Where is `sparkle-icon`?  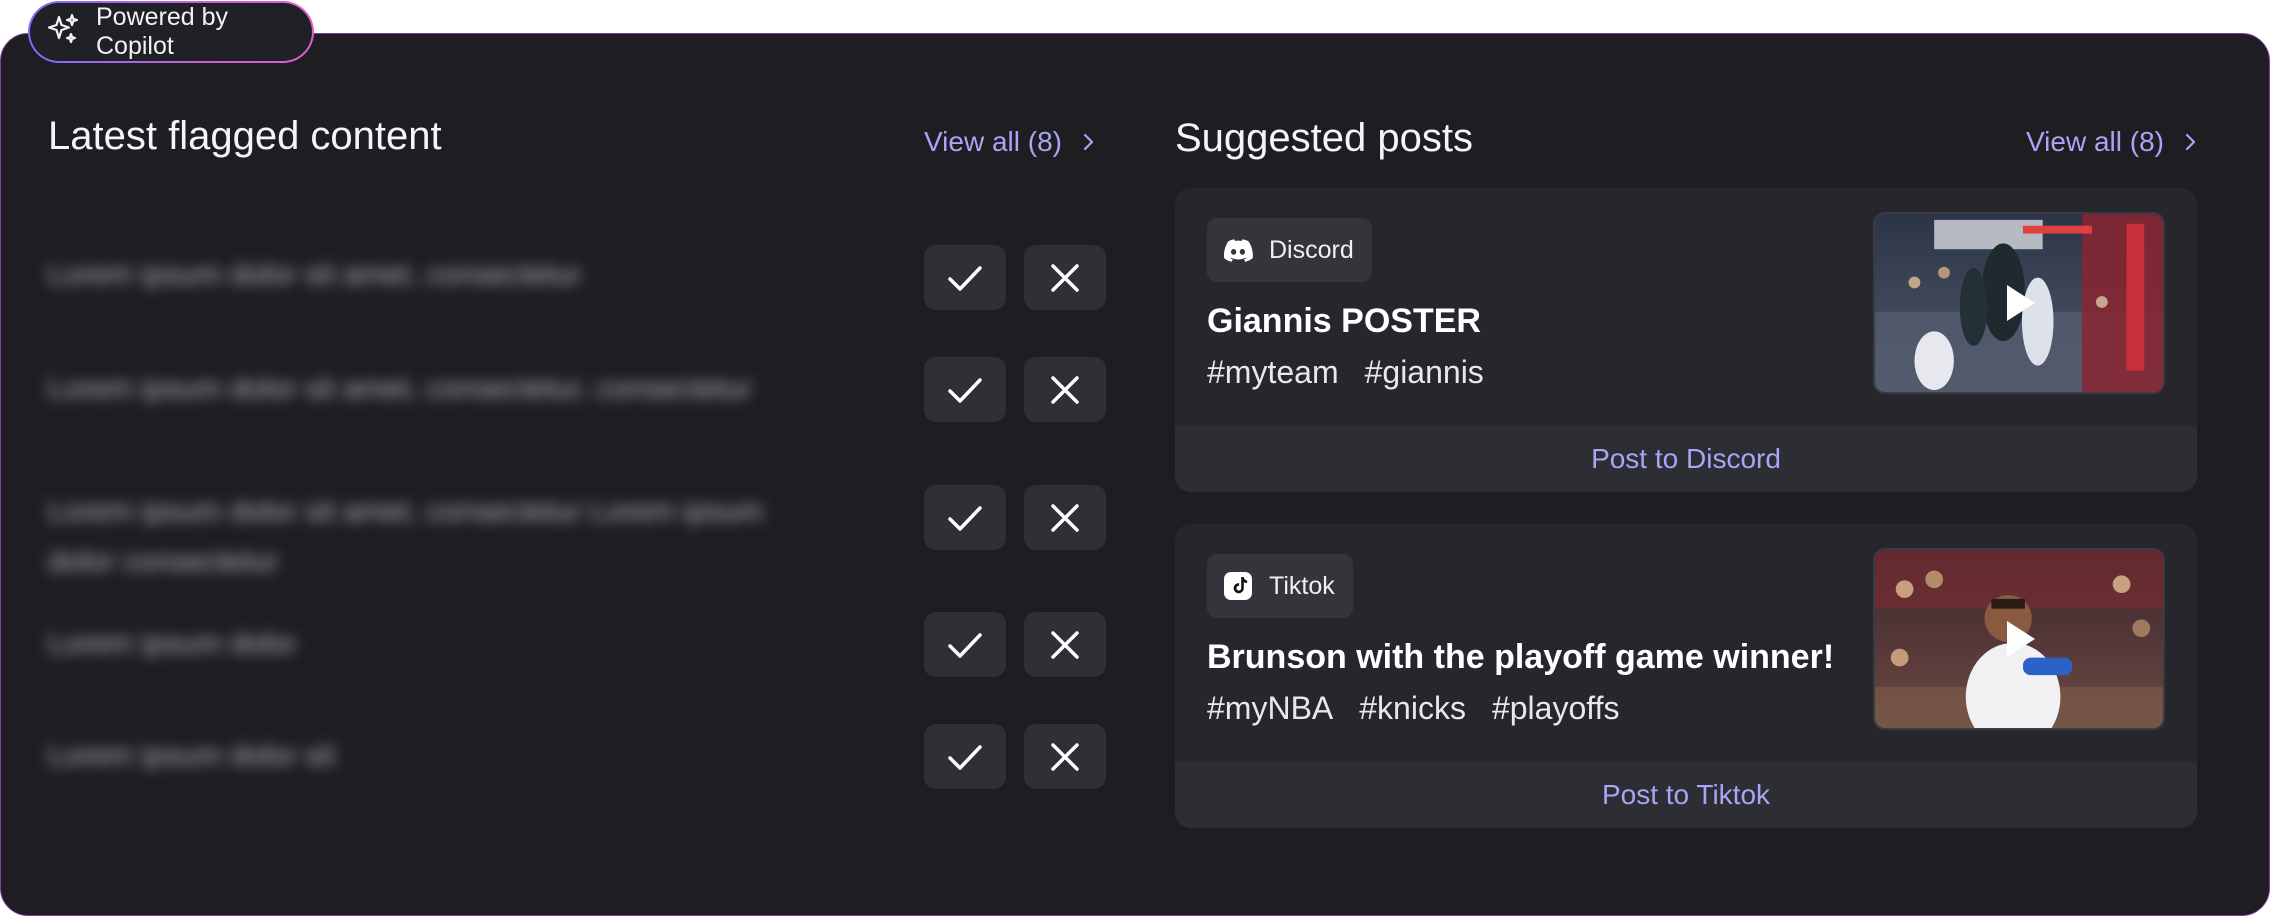
sparkle-icon is located at coordinates (63, 32).